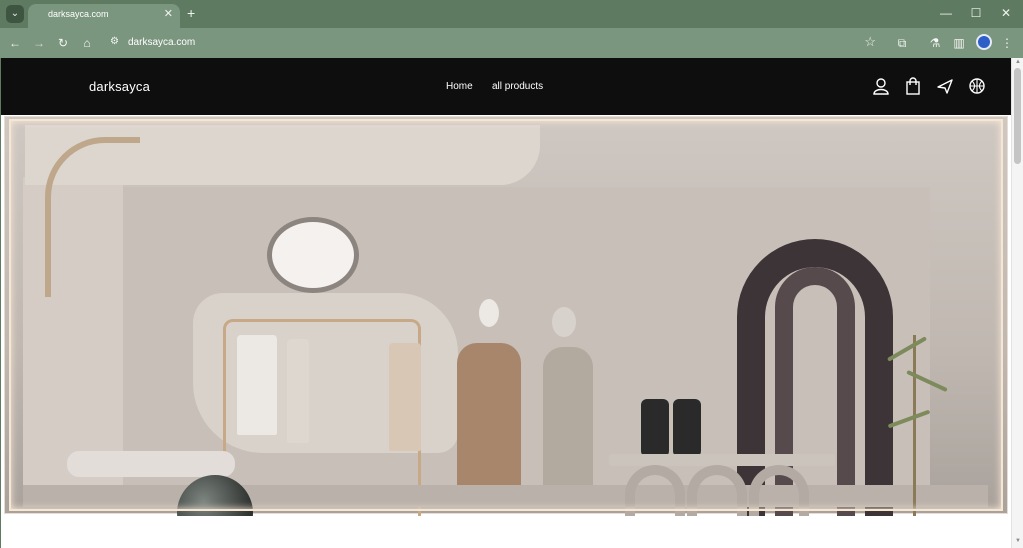  Describe the element at coordinates (161, 42) in the screenshot. I see `url-text: darksayca.com` at that location.